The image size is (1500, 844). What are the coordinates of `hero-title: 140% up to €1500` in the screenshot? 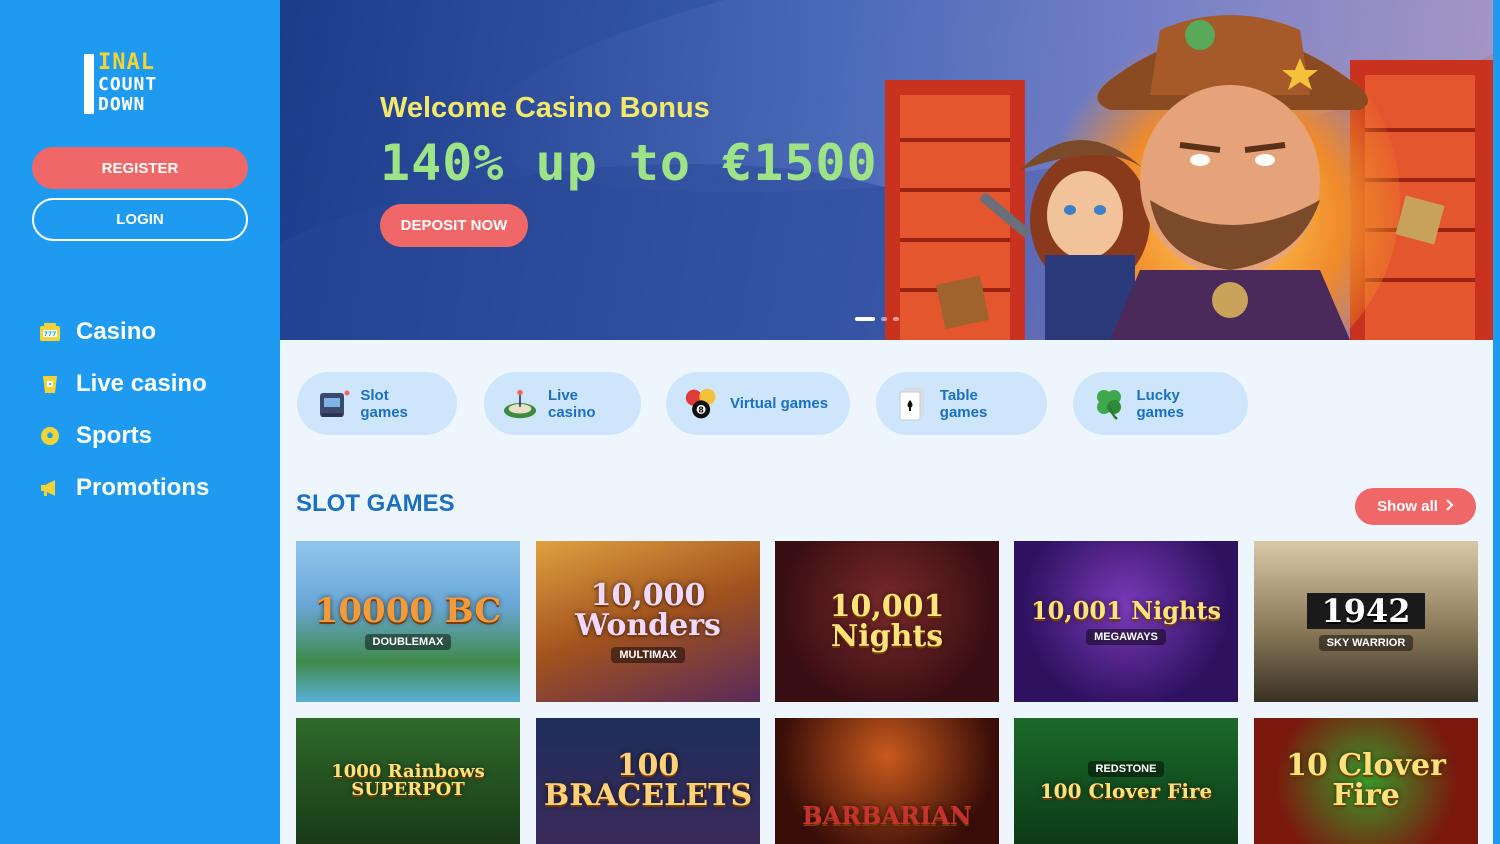 It's located at (629, 163).